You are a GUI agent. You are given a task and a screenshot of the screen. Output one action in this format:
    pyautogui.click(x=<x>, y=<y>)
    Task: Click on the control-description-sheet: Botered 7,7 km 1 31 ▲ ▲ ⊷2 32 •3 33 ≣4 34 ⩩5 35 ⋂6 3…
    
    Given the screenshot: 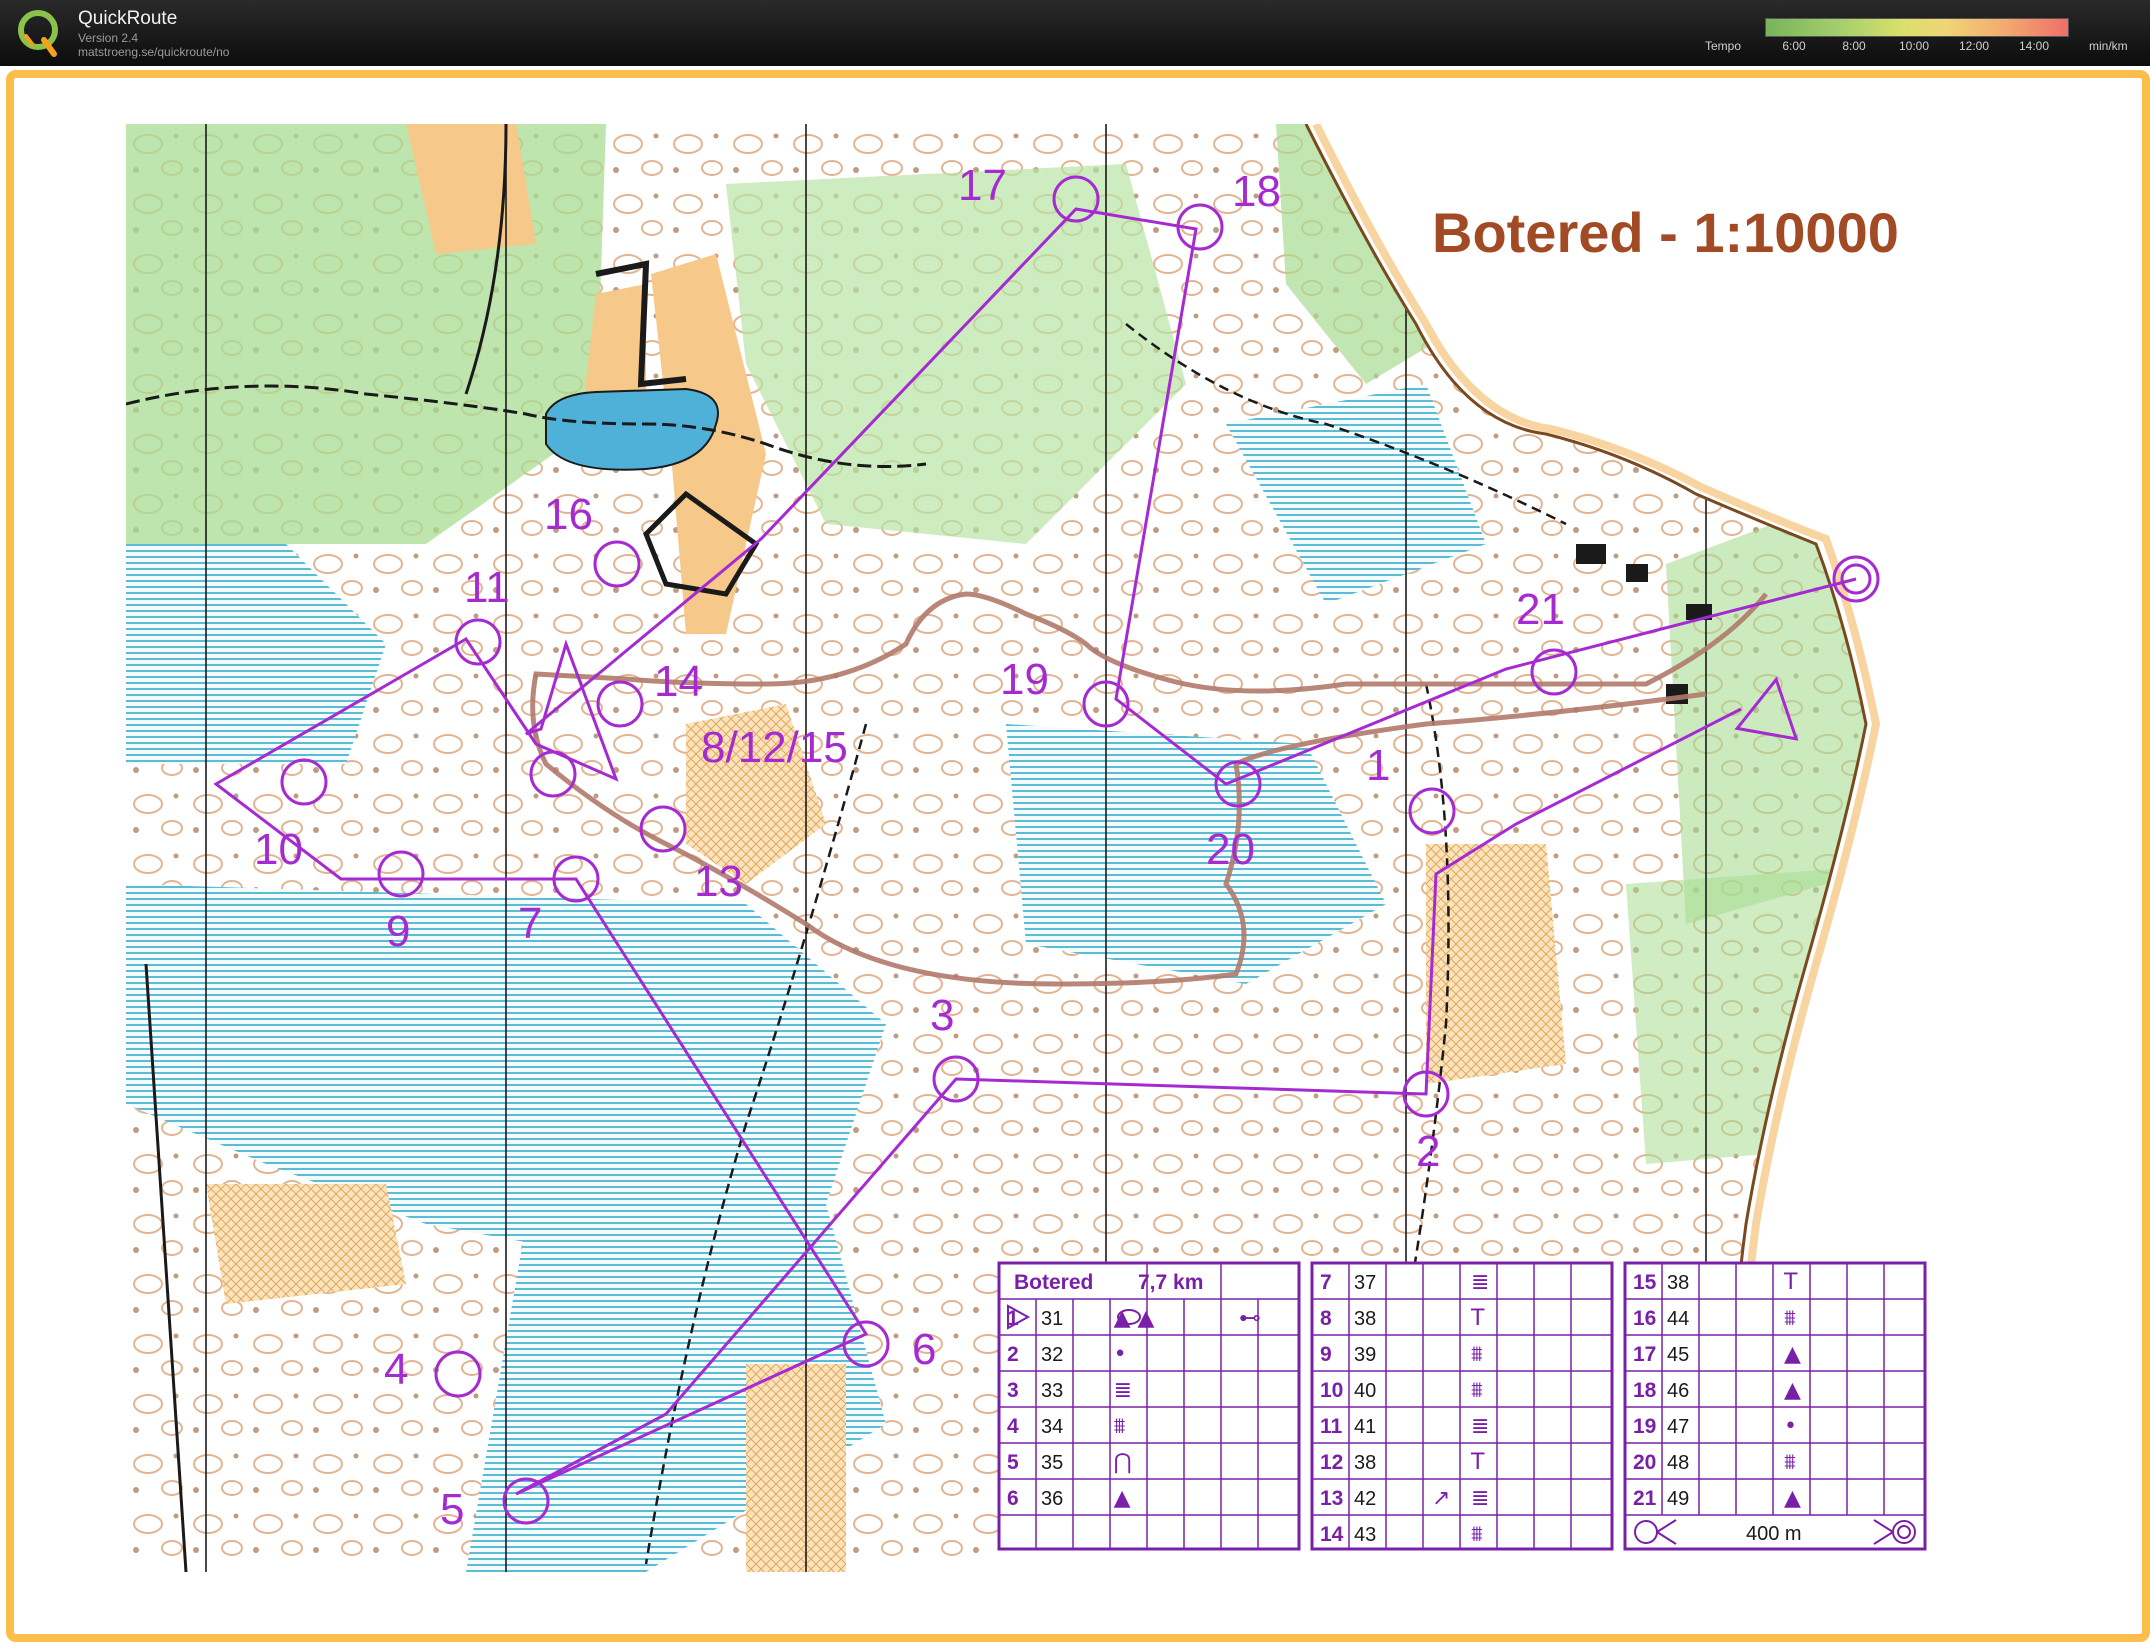 What is the action you would take?
    pyautogui.click(x=1474, y=1416)
    